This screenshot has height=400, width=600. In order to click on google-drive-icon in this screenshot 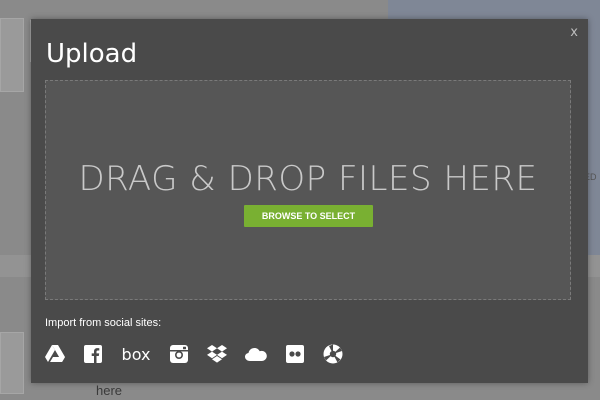, I will do `click(55, 354)`.